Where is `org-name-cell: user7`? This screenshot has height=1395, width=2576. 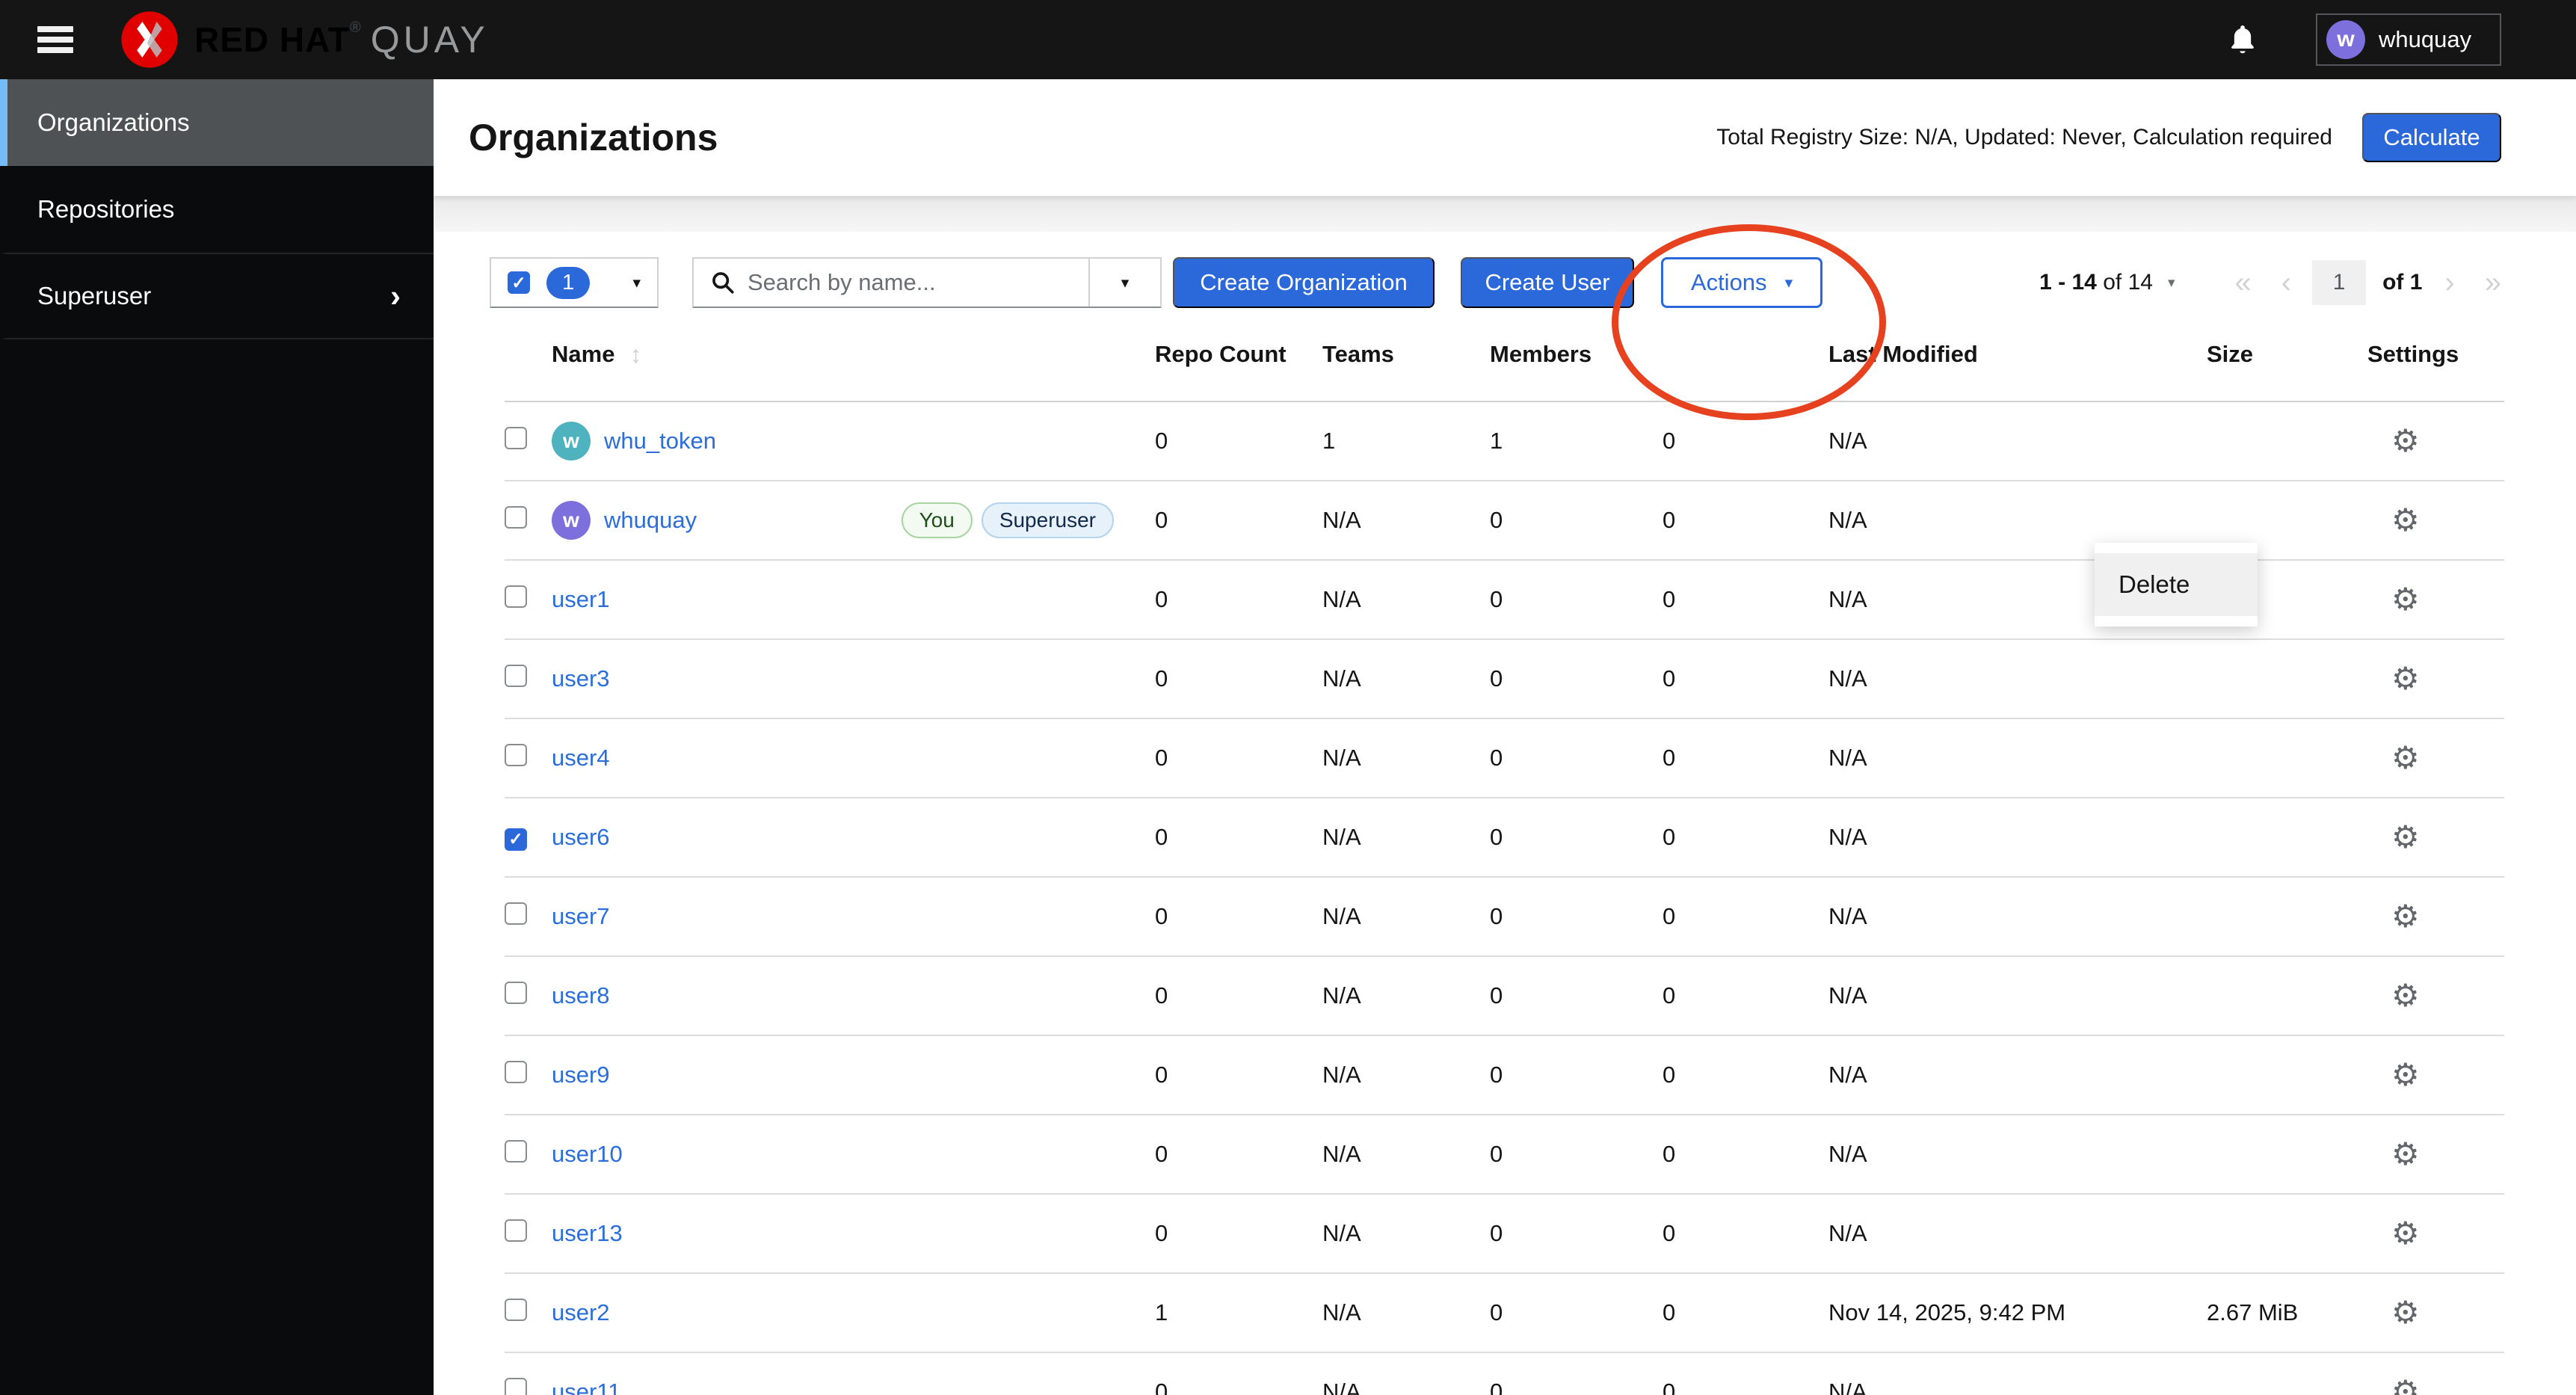 org-name-cell: user7 is located at coordinates (853, 916).